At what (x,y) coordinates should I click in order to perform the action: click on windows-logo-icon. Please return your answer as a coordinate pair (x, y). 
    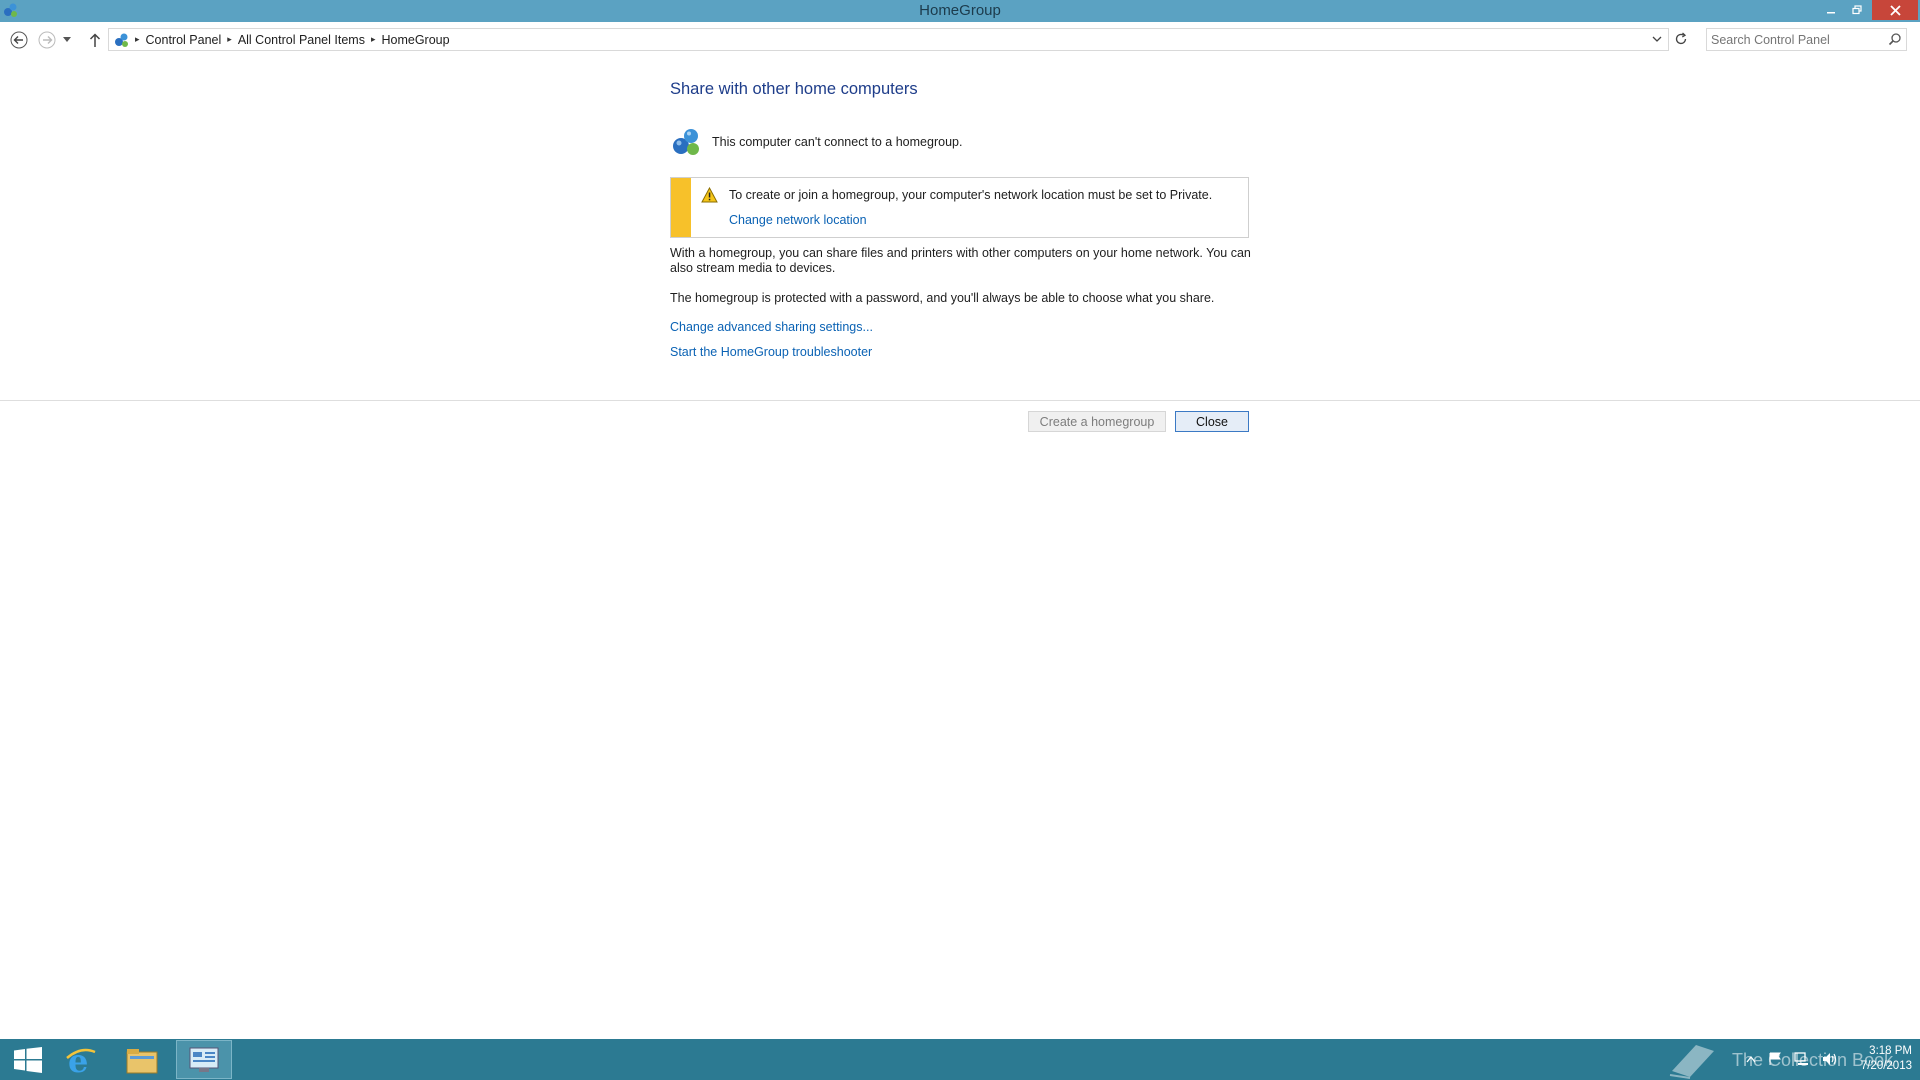
    Looking at the image, I should click on (28, 1059).